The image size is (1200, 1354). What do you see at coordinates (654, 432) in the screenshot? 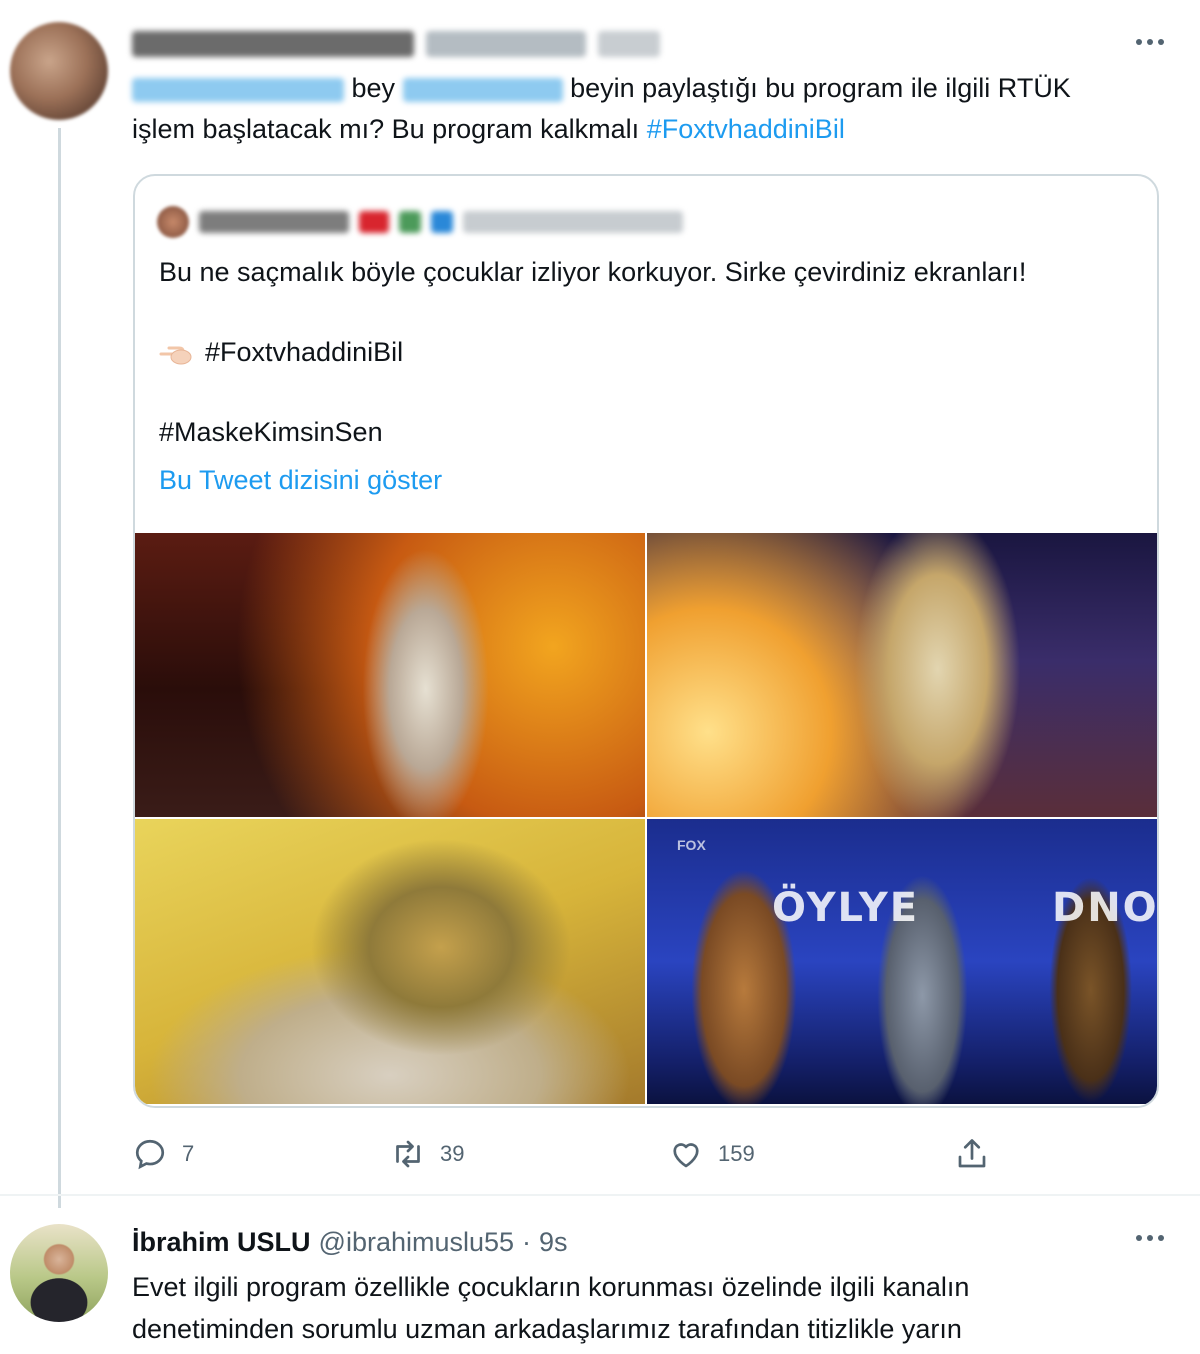
I see `quoted-hashtag-2: #MaskeKimsinSen` at bounding box center [654, 432].